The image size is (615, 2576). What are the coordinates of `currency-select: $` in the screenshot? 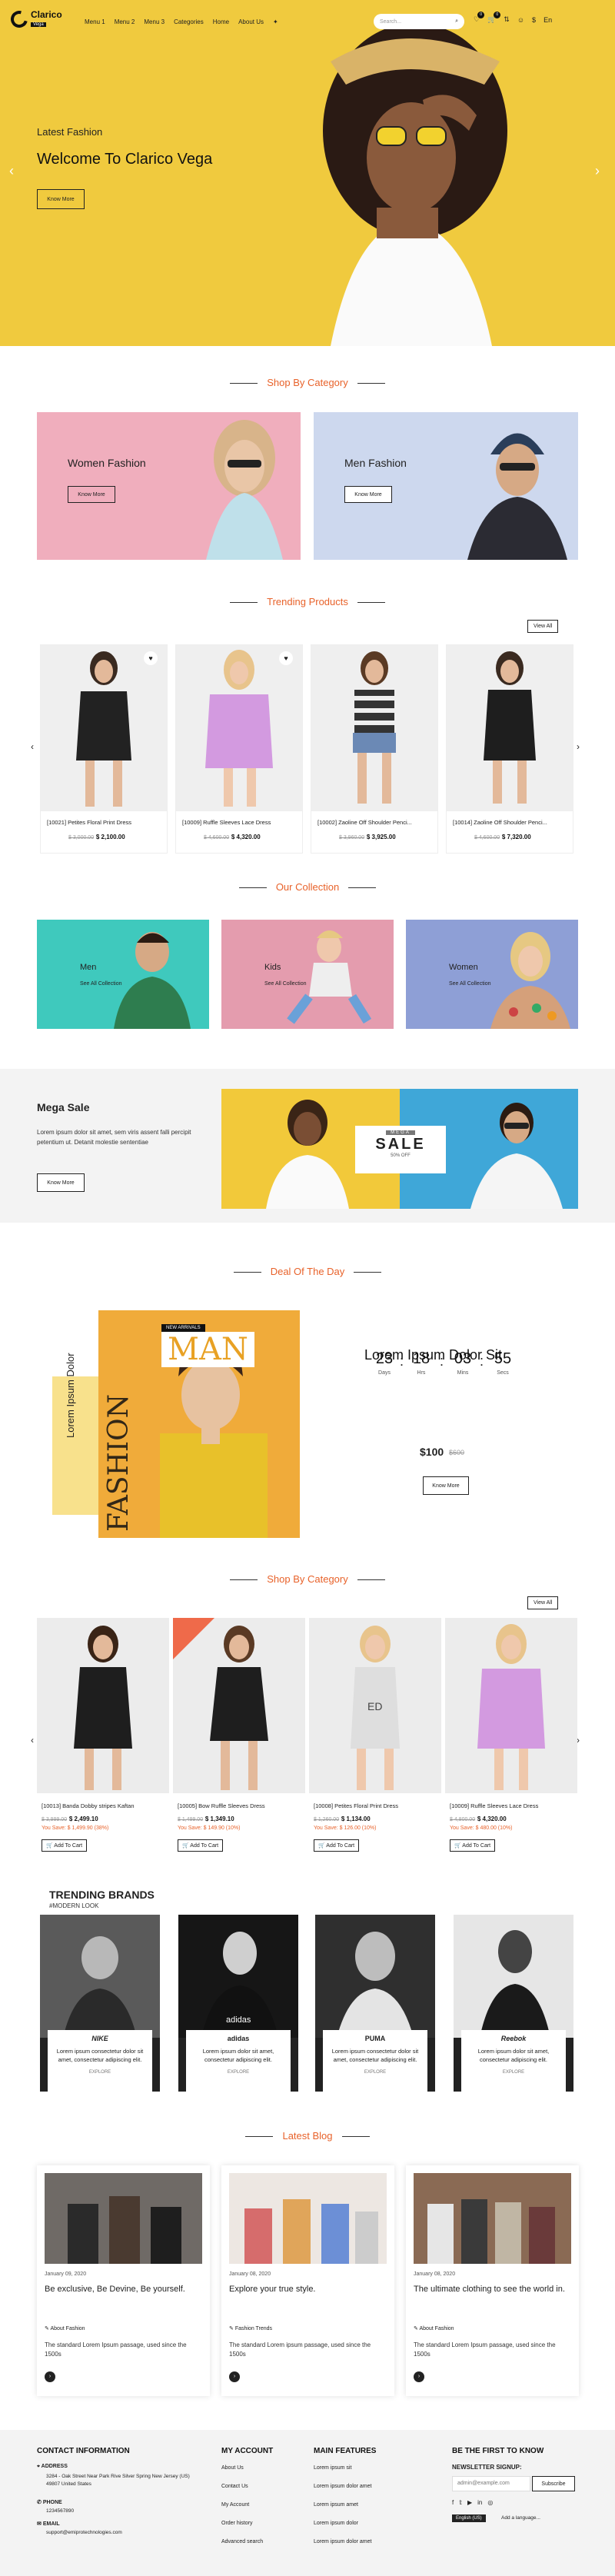 It's located at (534, 20).